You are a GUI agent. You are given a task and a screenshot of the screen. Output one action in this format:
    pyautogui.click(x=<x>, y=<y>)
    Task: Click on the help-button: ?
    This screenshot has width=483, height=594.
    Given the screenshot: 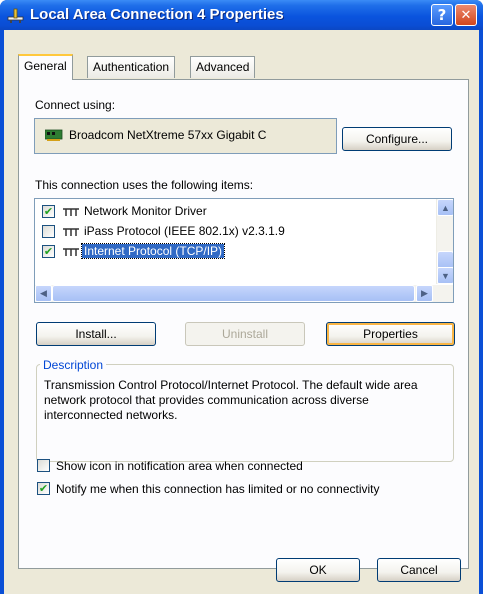 What is the action you would take?
    pyautogui.click(x=442, y=15)
    